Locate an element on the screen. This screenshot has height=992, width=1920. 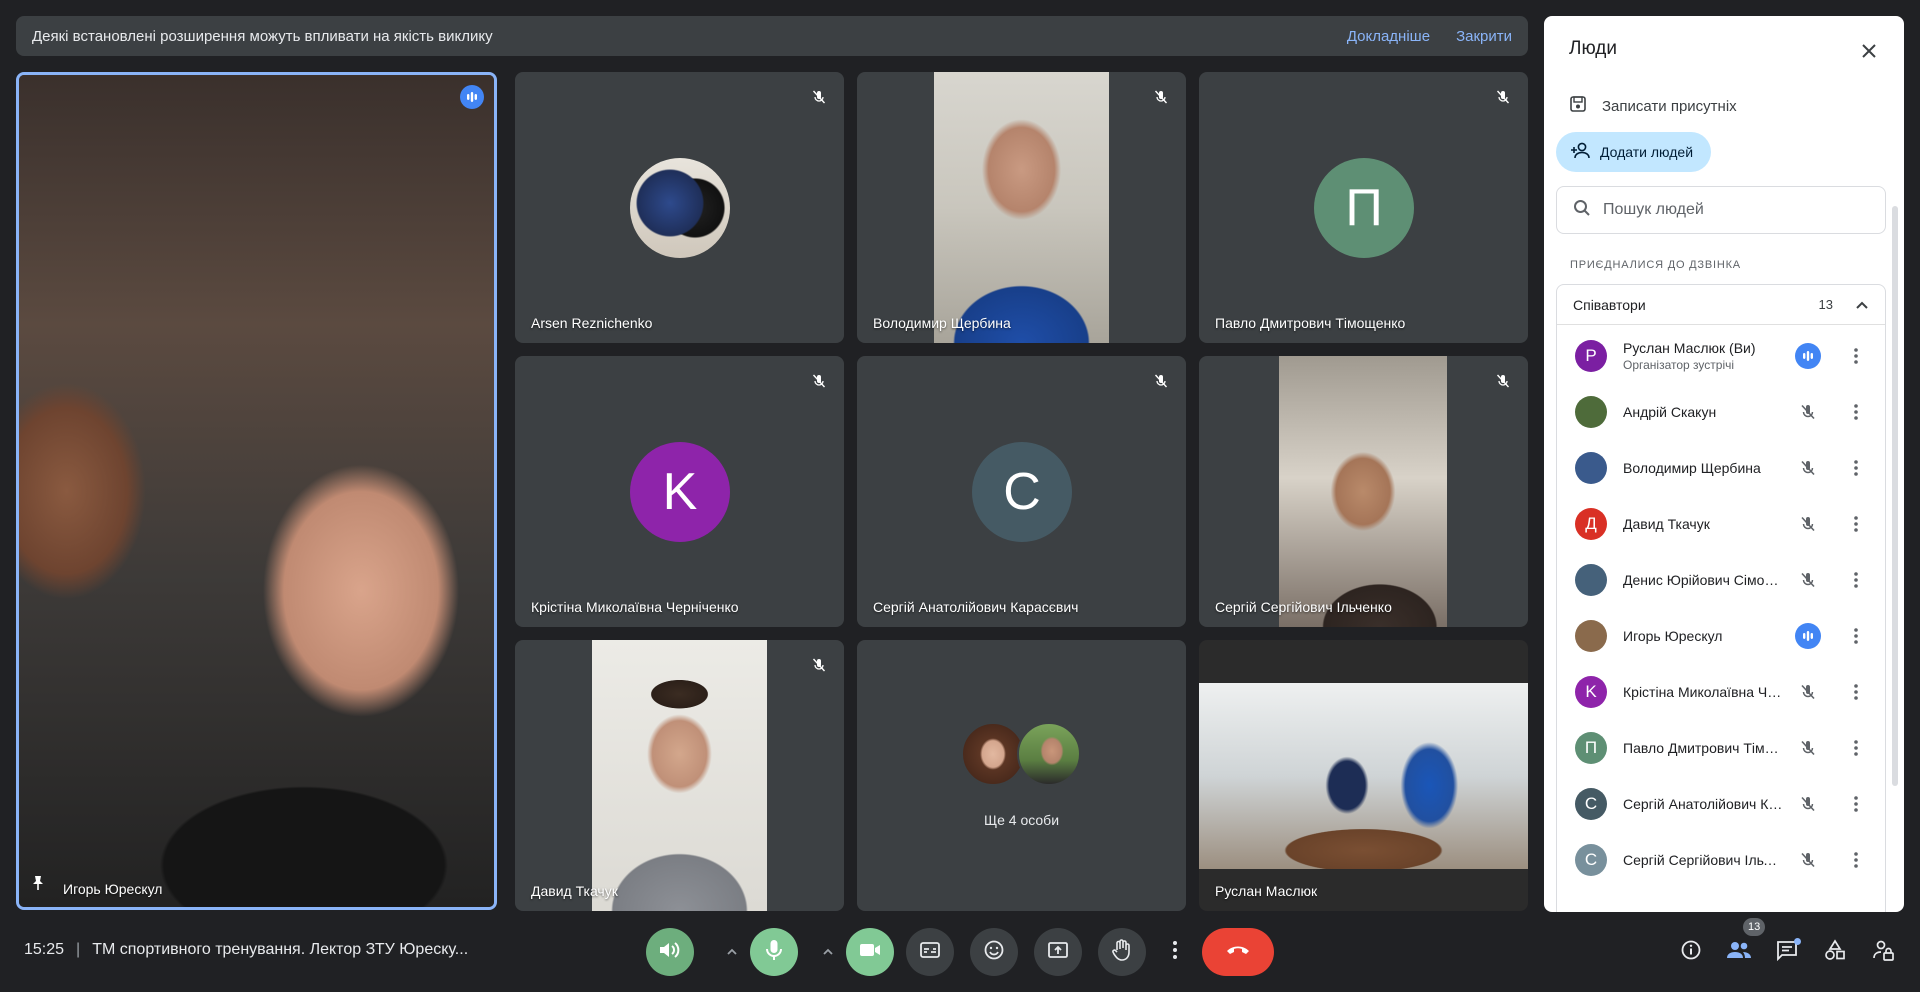
raise-hand-button is located at coordinates (1122, 952).